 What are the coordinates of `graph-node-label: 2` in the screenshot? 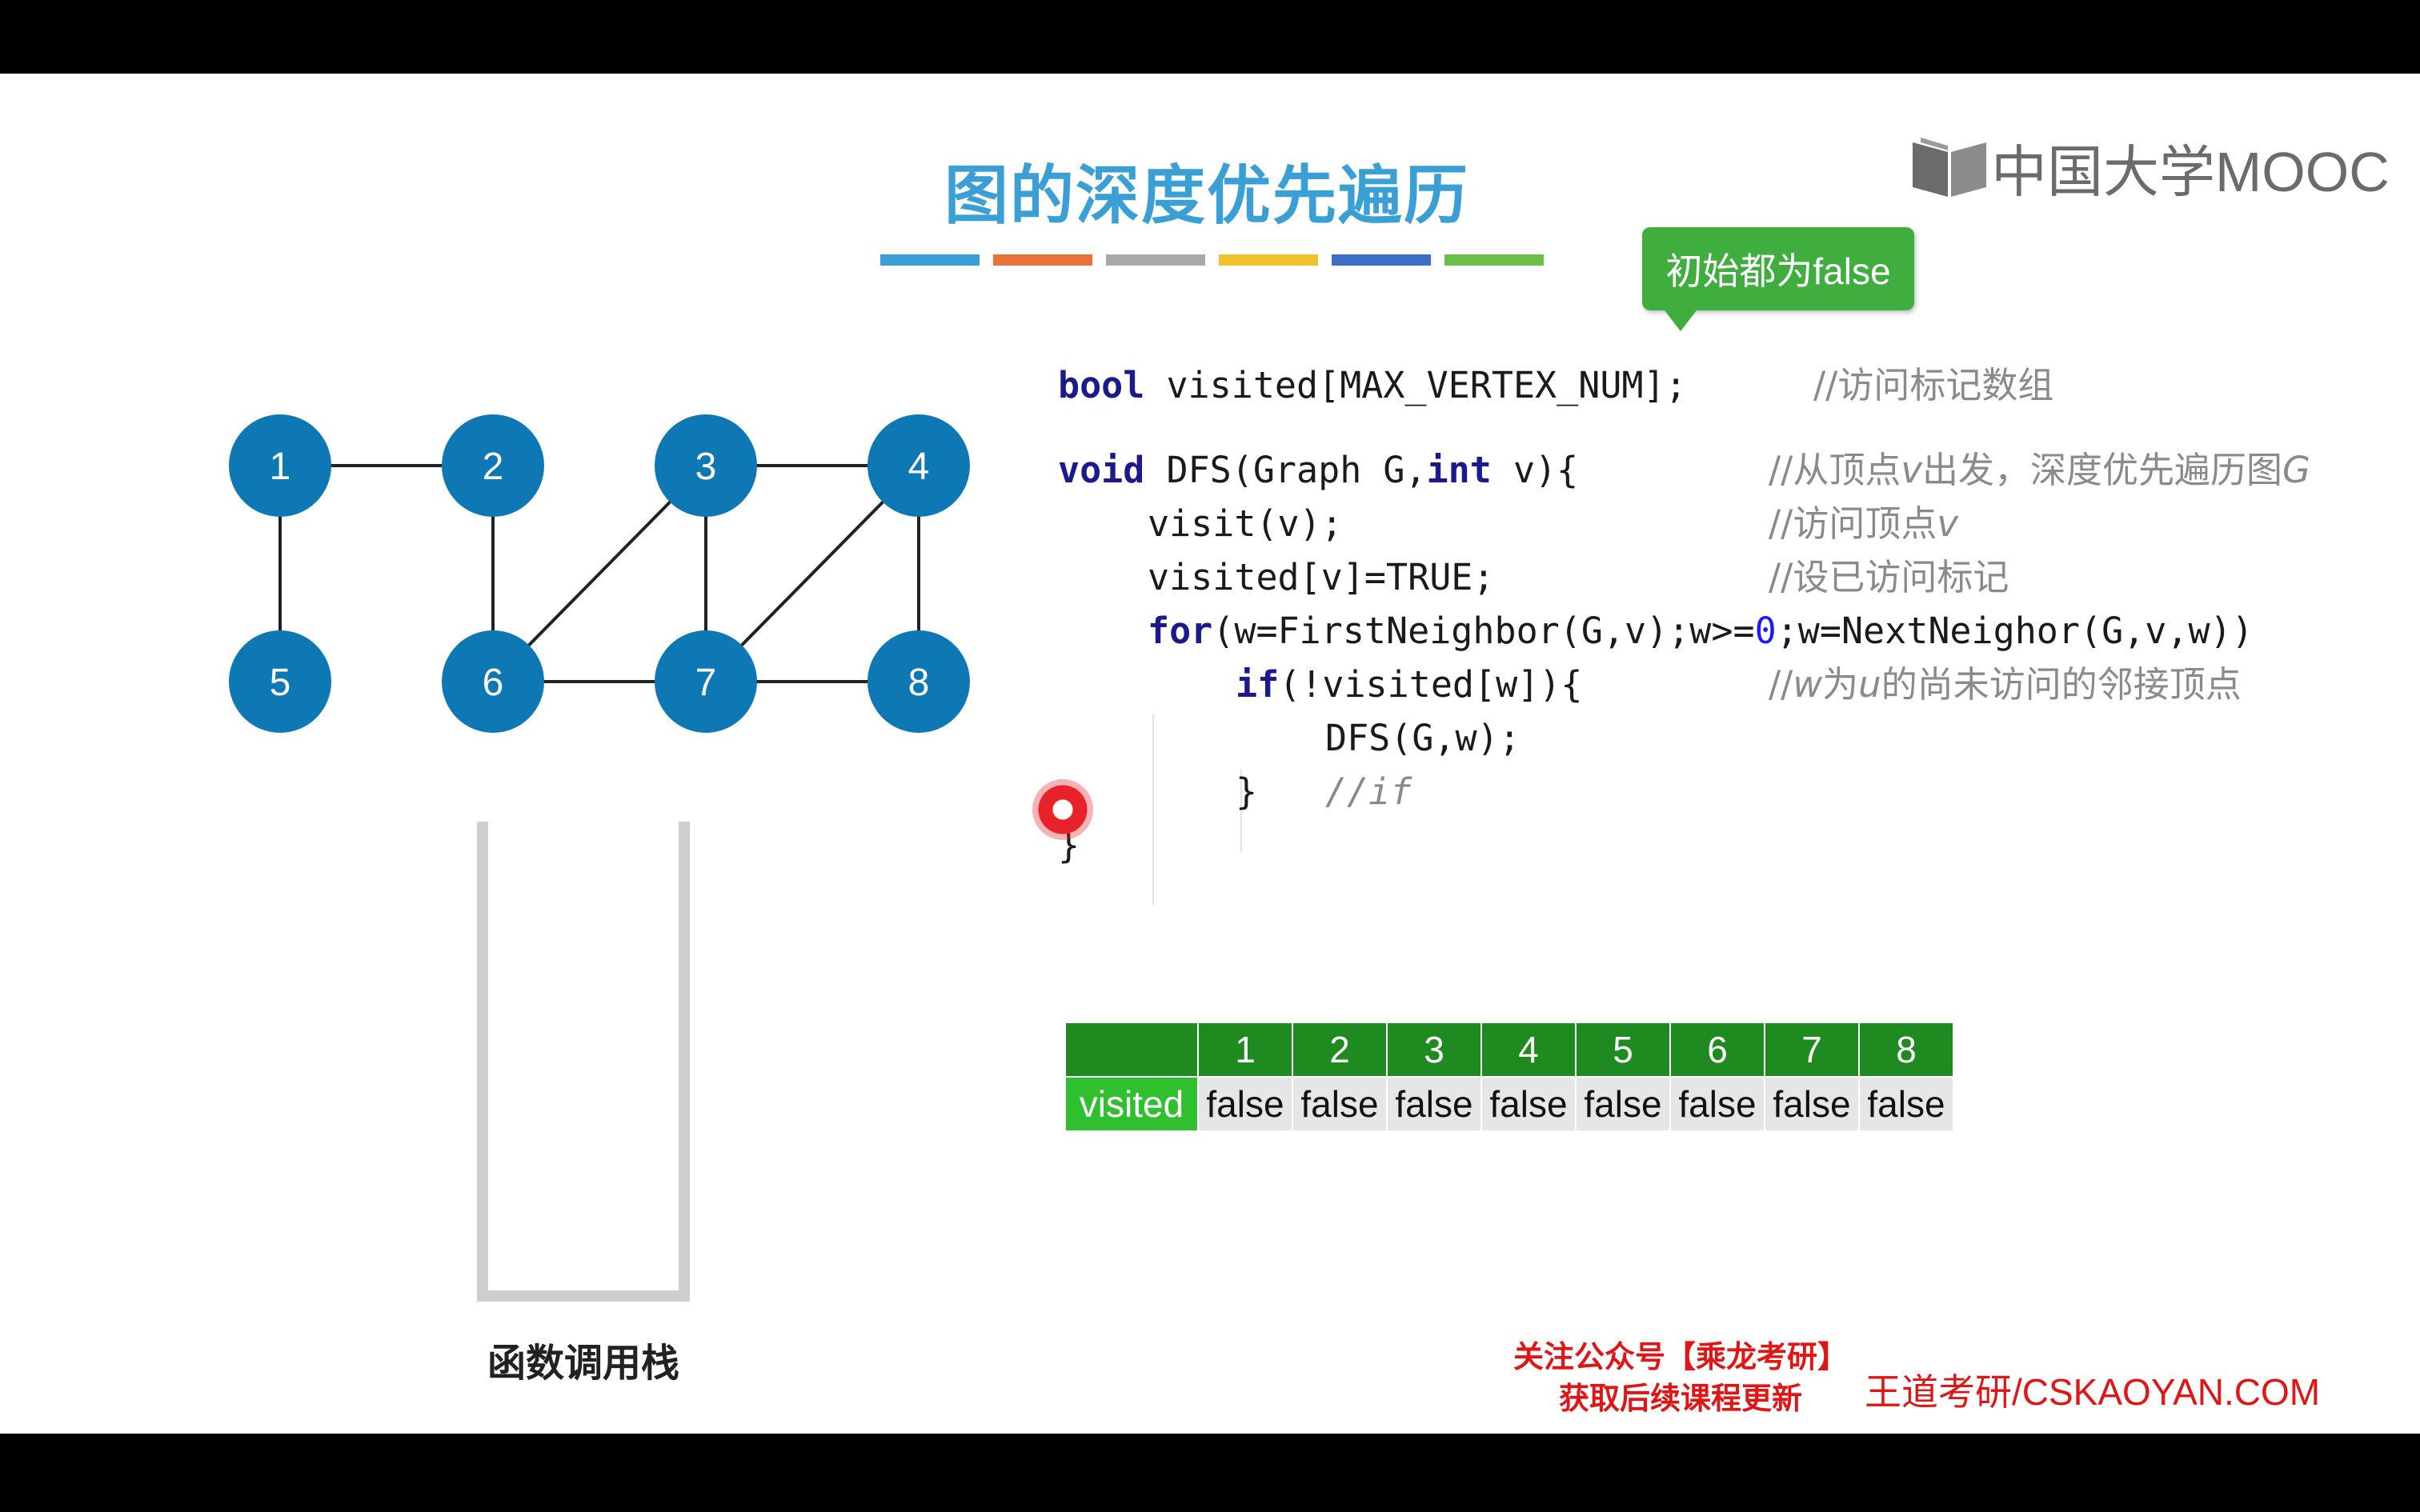 It's located at (494, 467).